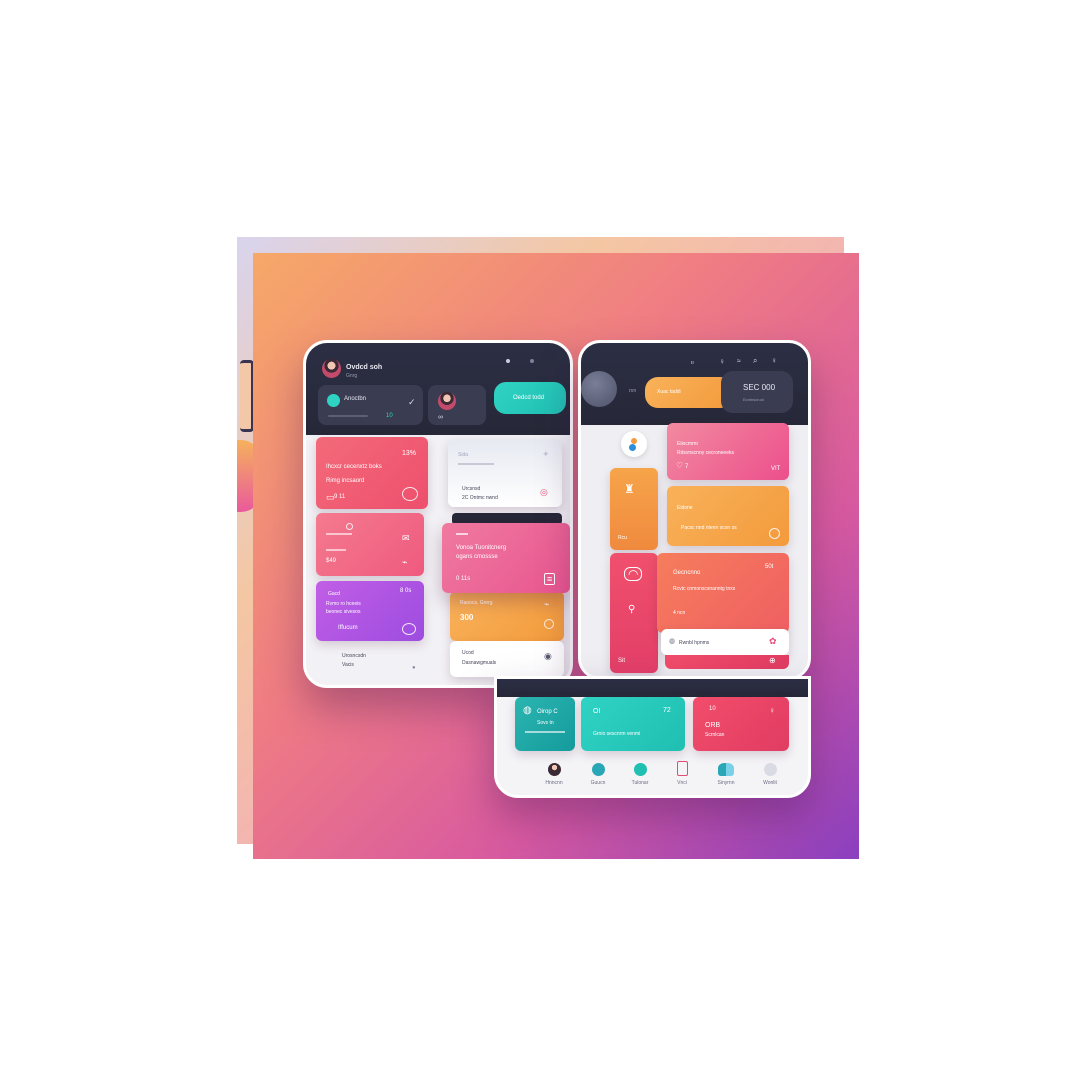 The image size is (1080, 1080). Describe the element at coordinates (632, 609) in the screenshot. I see `person-icon: ⚲` at that location.